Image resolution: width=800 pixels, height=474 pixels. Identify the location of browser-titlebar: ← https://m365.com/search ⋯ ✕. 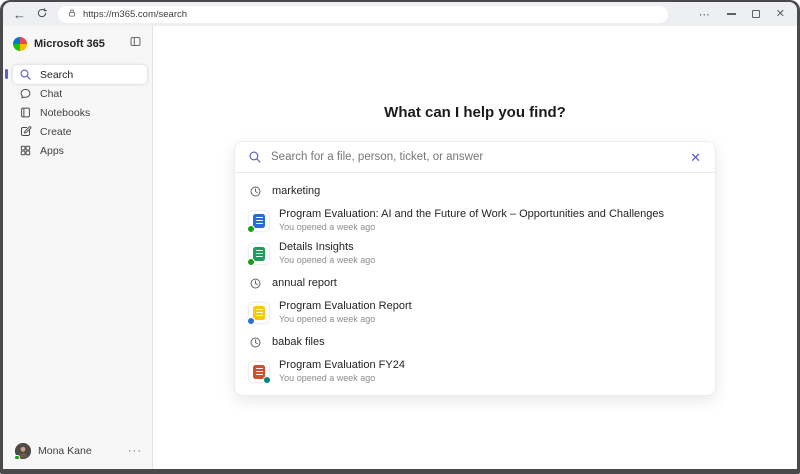
(400, 14).